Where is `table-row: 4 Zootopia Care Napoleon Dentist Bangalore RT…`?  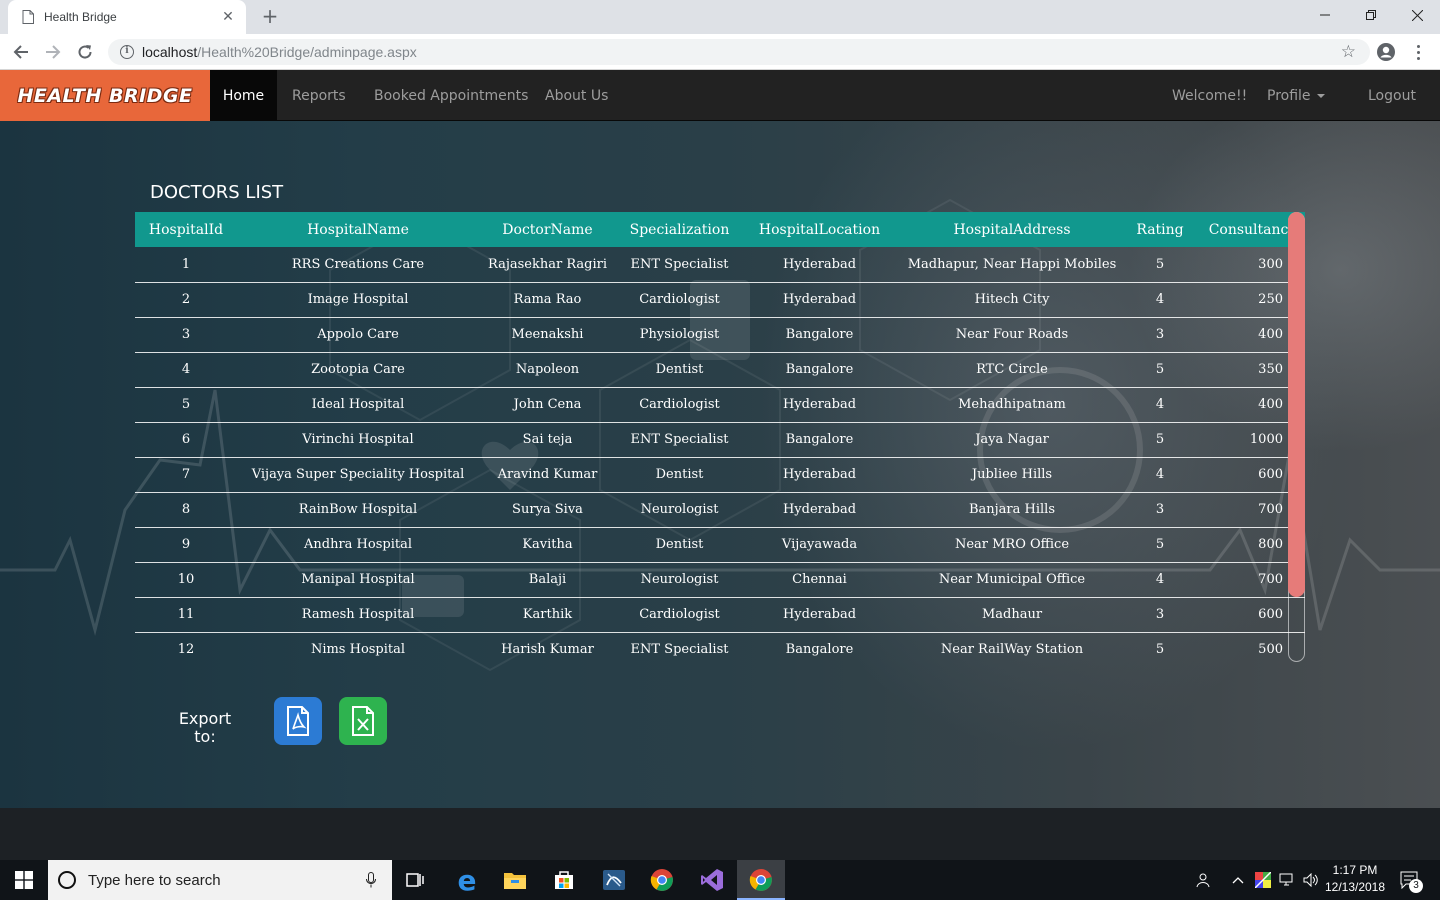 table-row: 4 Zootopia Care Napoleon Dentist Bangalore RT… is located at coordinates (720, 370).